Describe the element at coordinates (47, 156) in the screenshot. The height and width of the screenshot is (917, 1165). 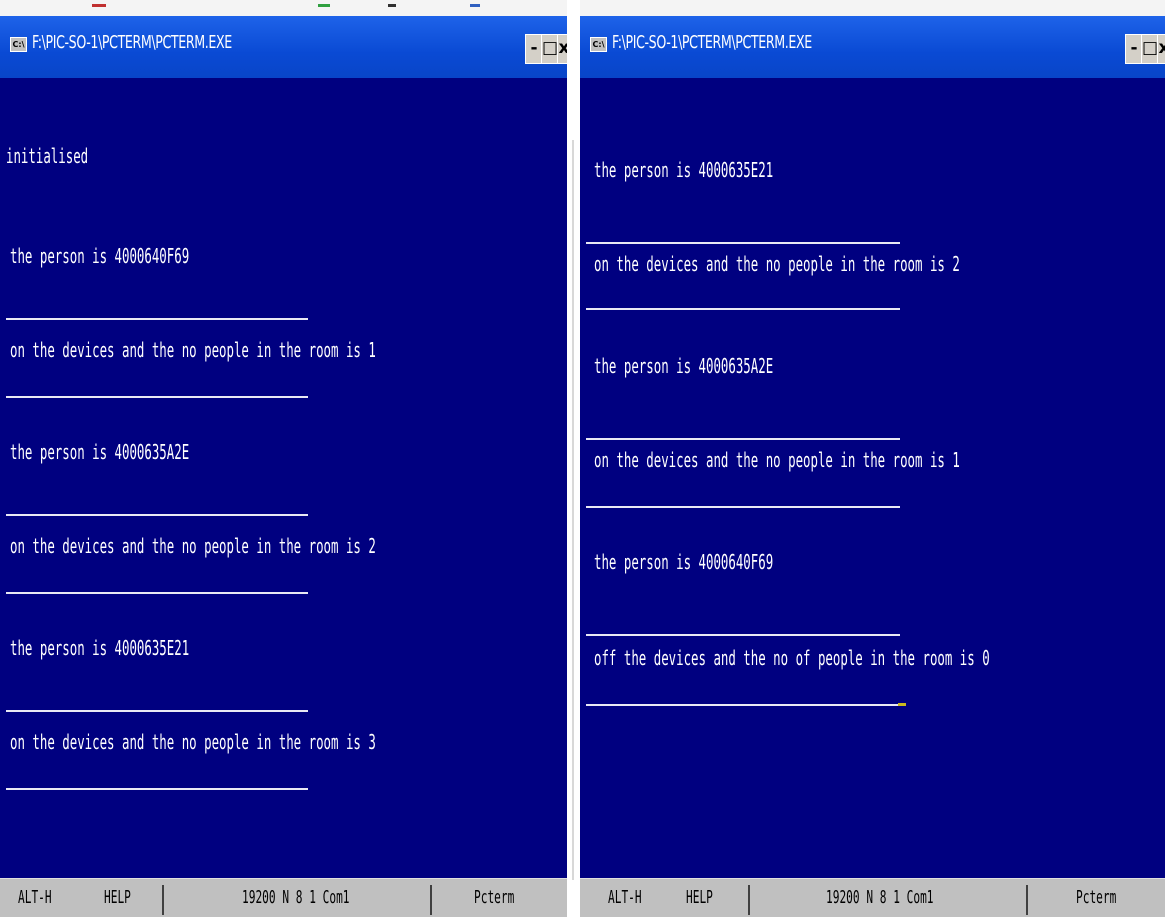
I see `terminal-line: initialised` at that location.